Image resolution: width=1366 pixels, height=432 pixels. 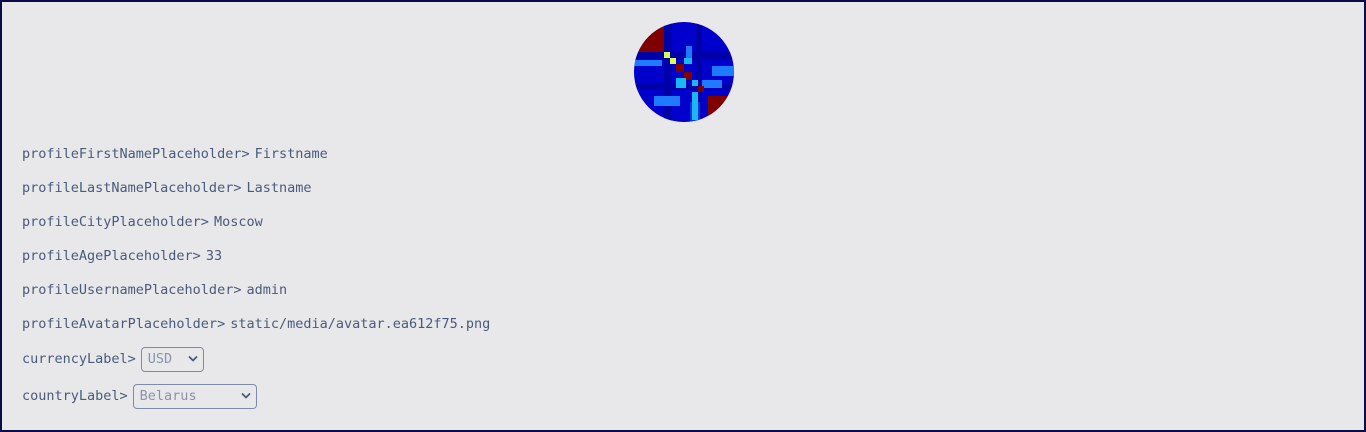 What do you see at coordinates (360, 324) in the screenshot?
I see `avatar-path-value: static/media/avatar.ea612f75.png` at bounding box center [360, 324].